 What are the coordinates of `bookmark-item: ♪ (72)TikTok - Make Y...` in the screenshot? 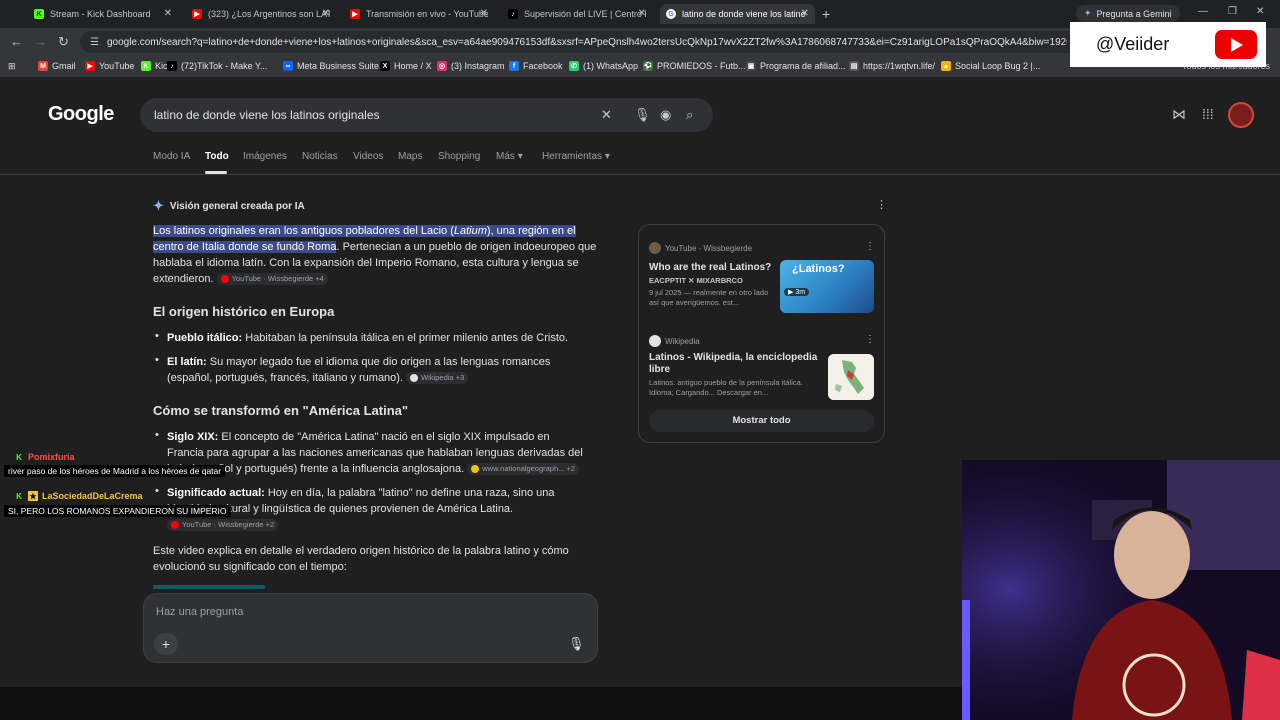 It's located at (217, 66).